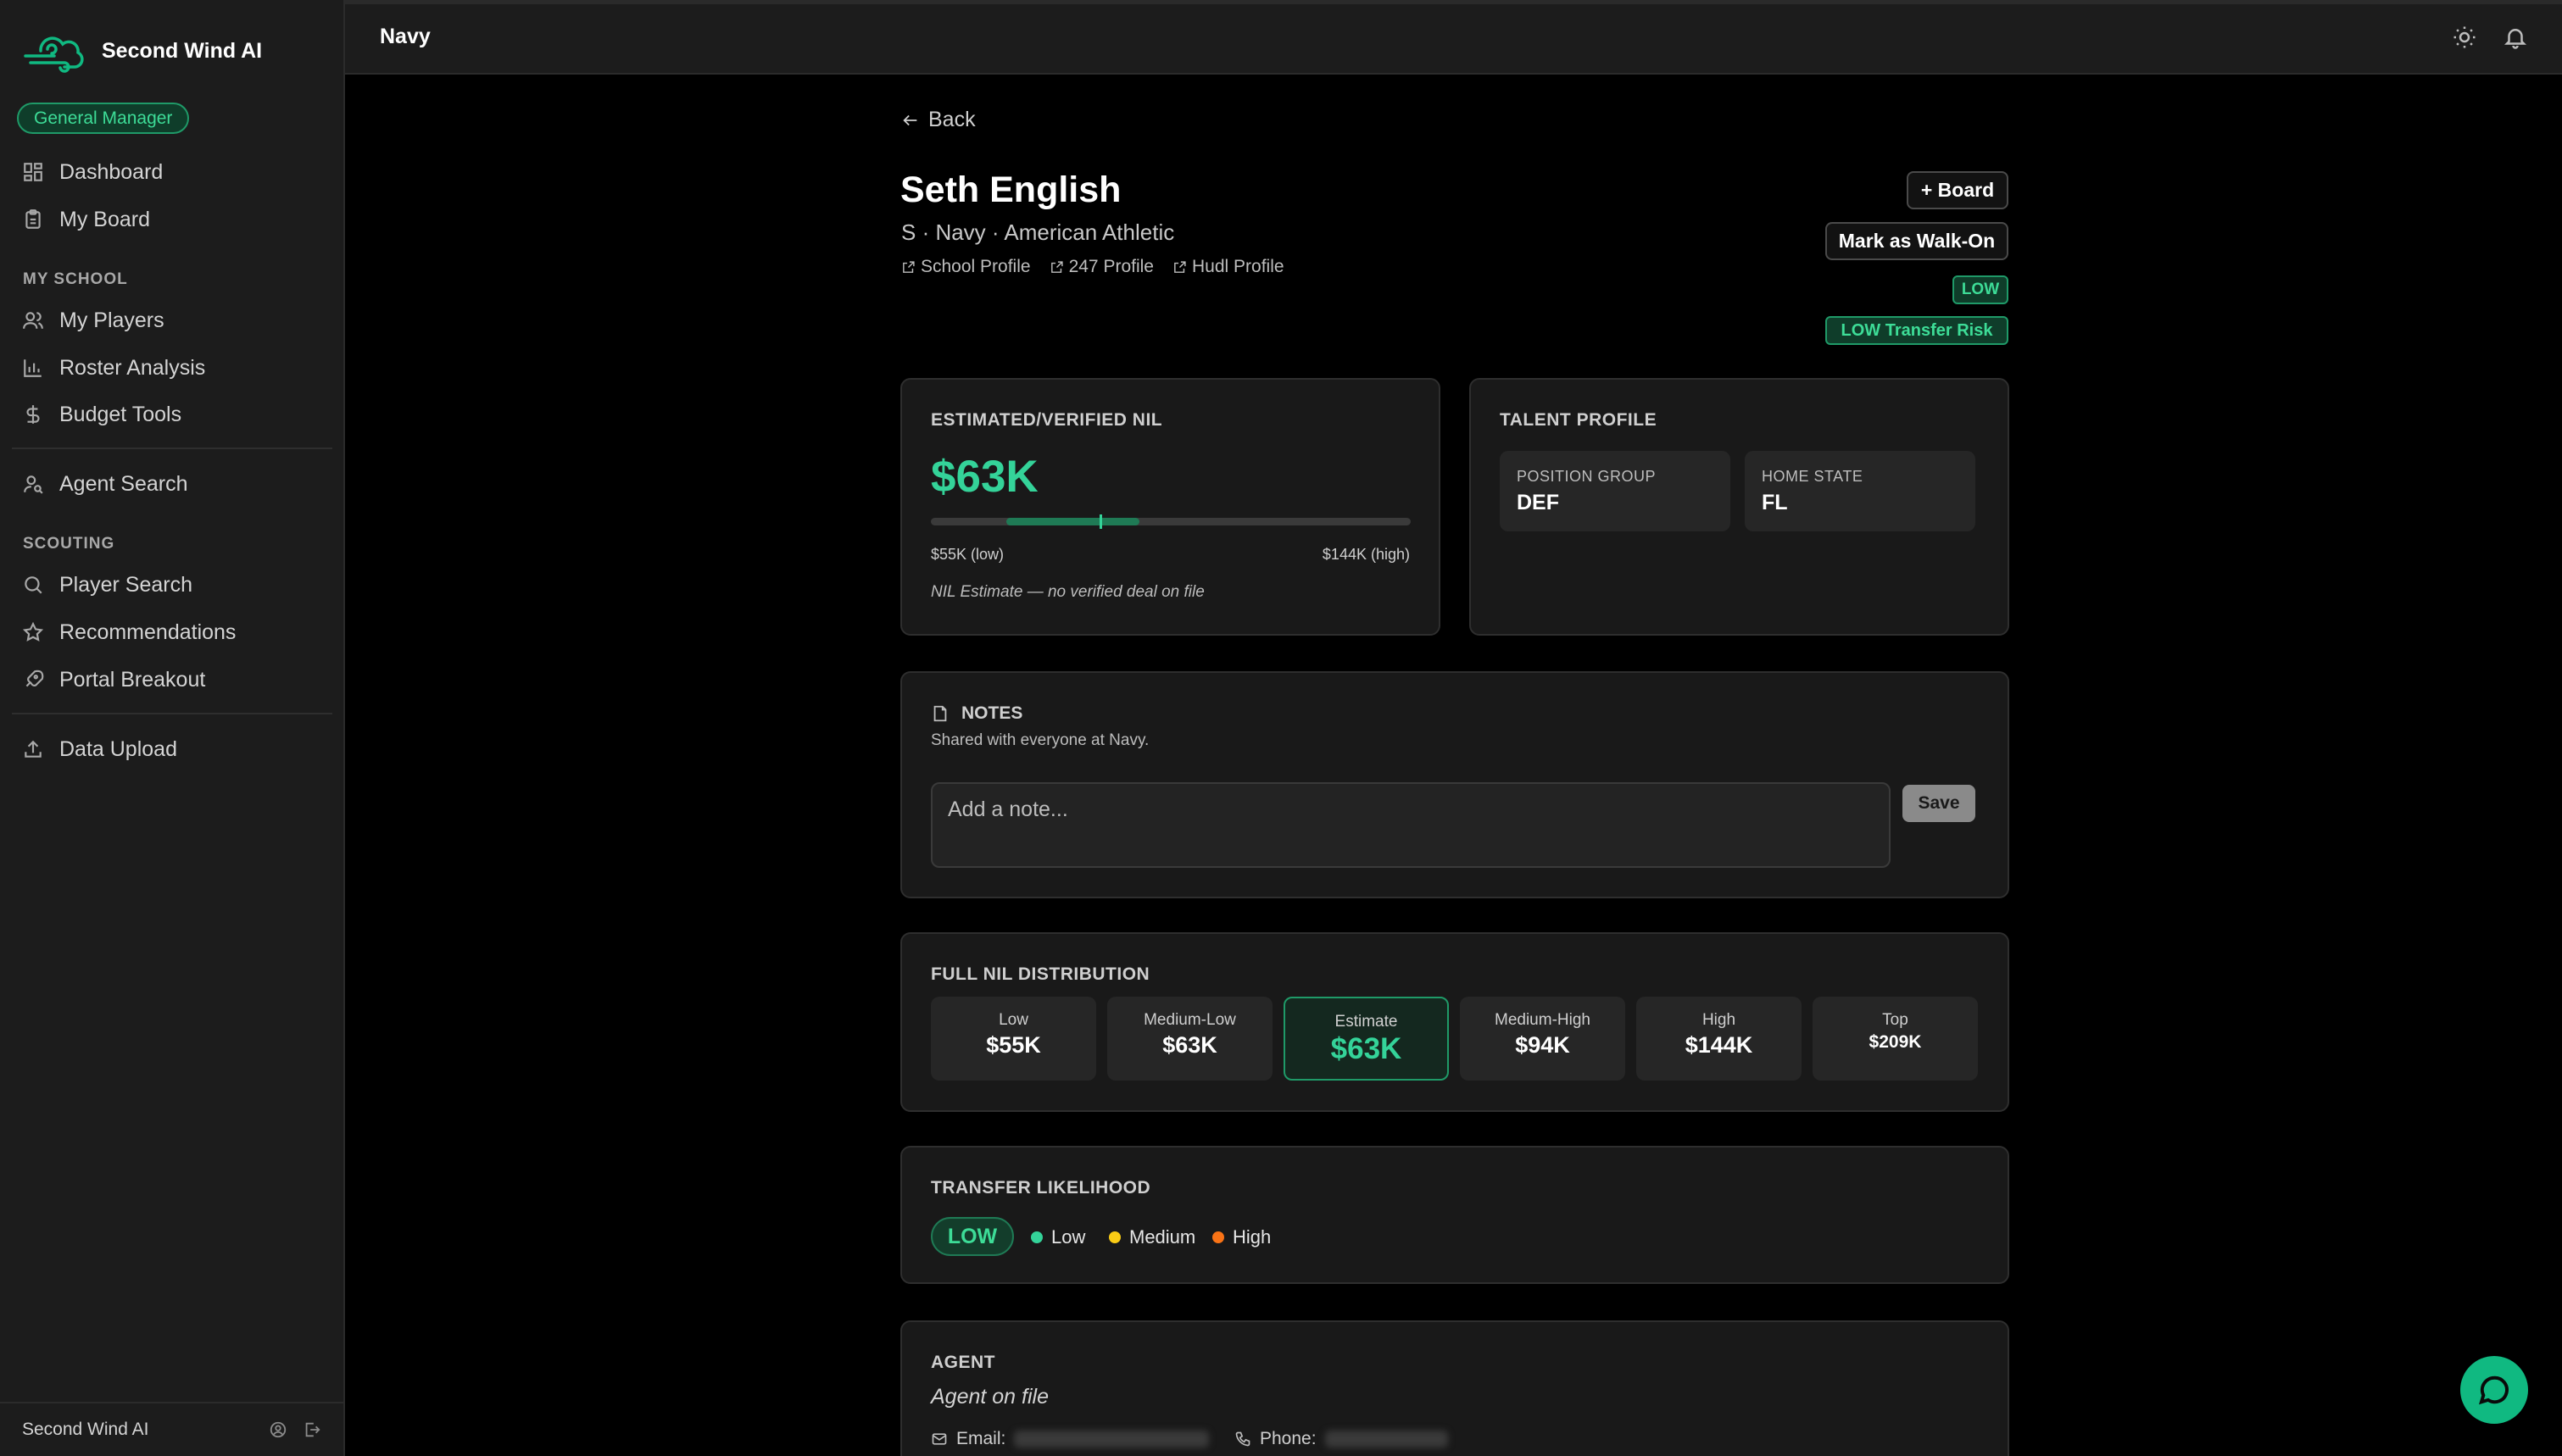  I want to click on star-icon, so click(33, 631).